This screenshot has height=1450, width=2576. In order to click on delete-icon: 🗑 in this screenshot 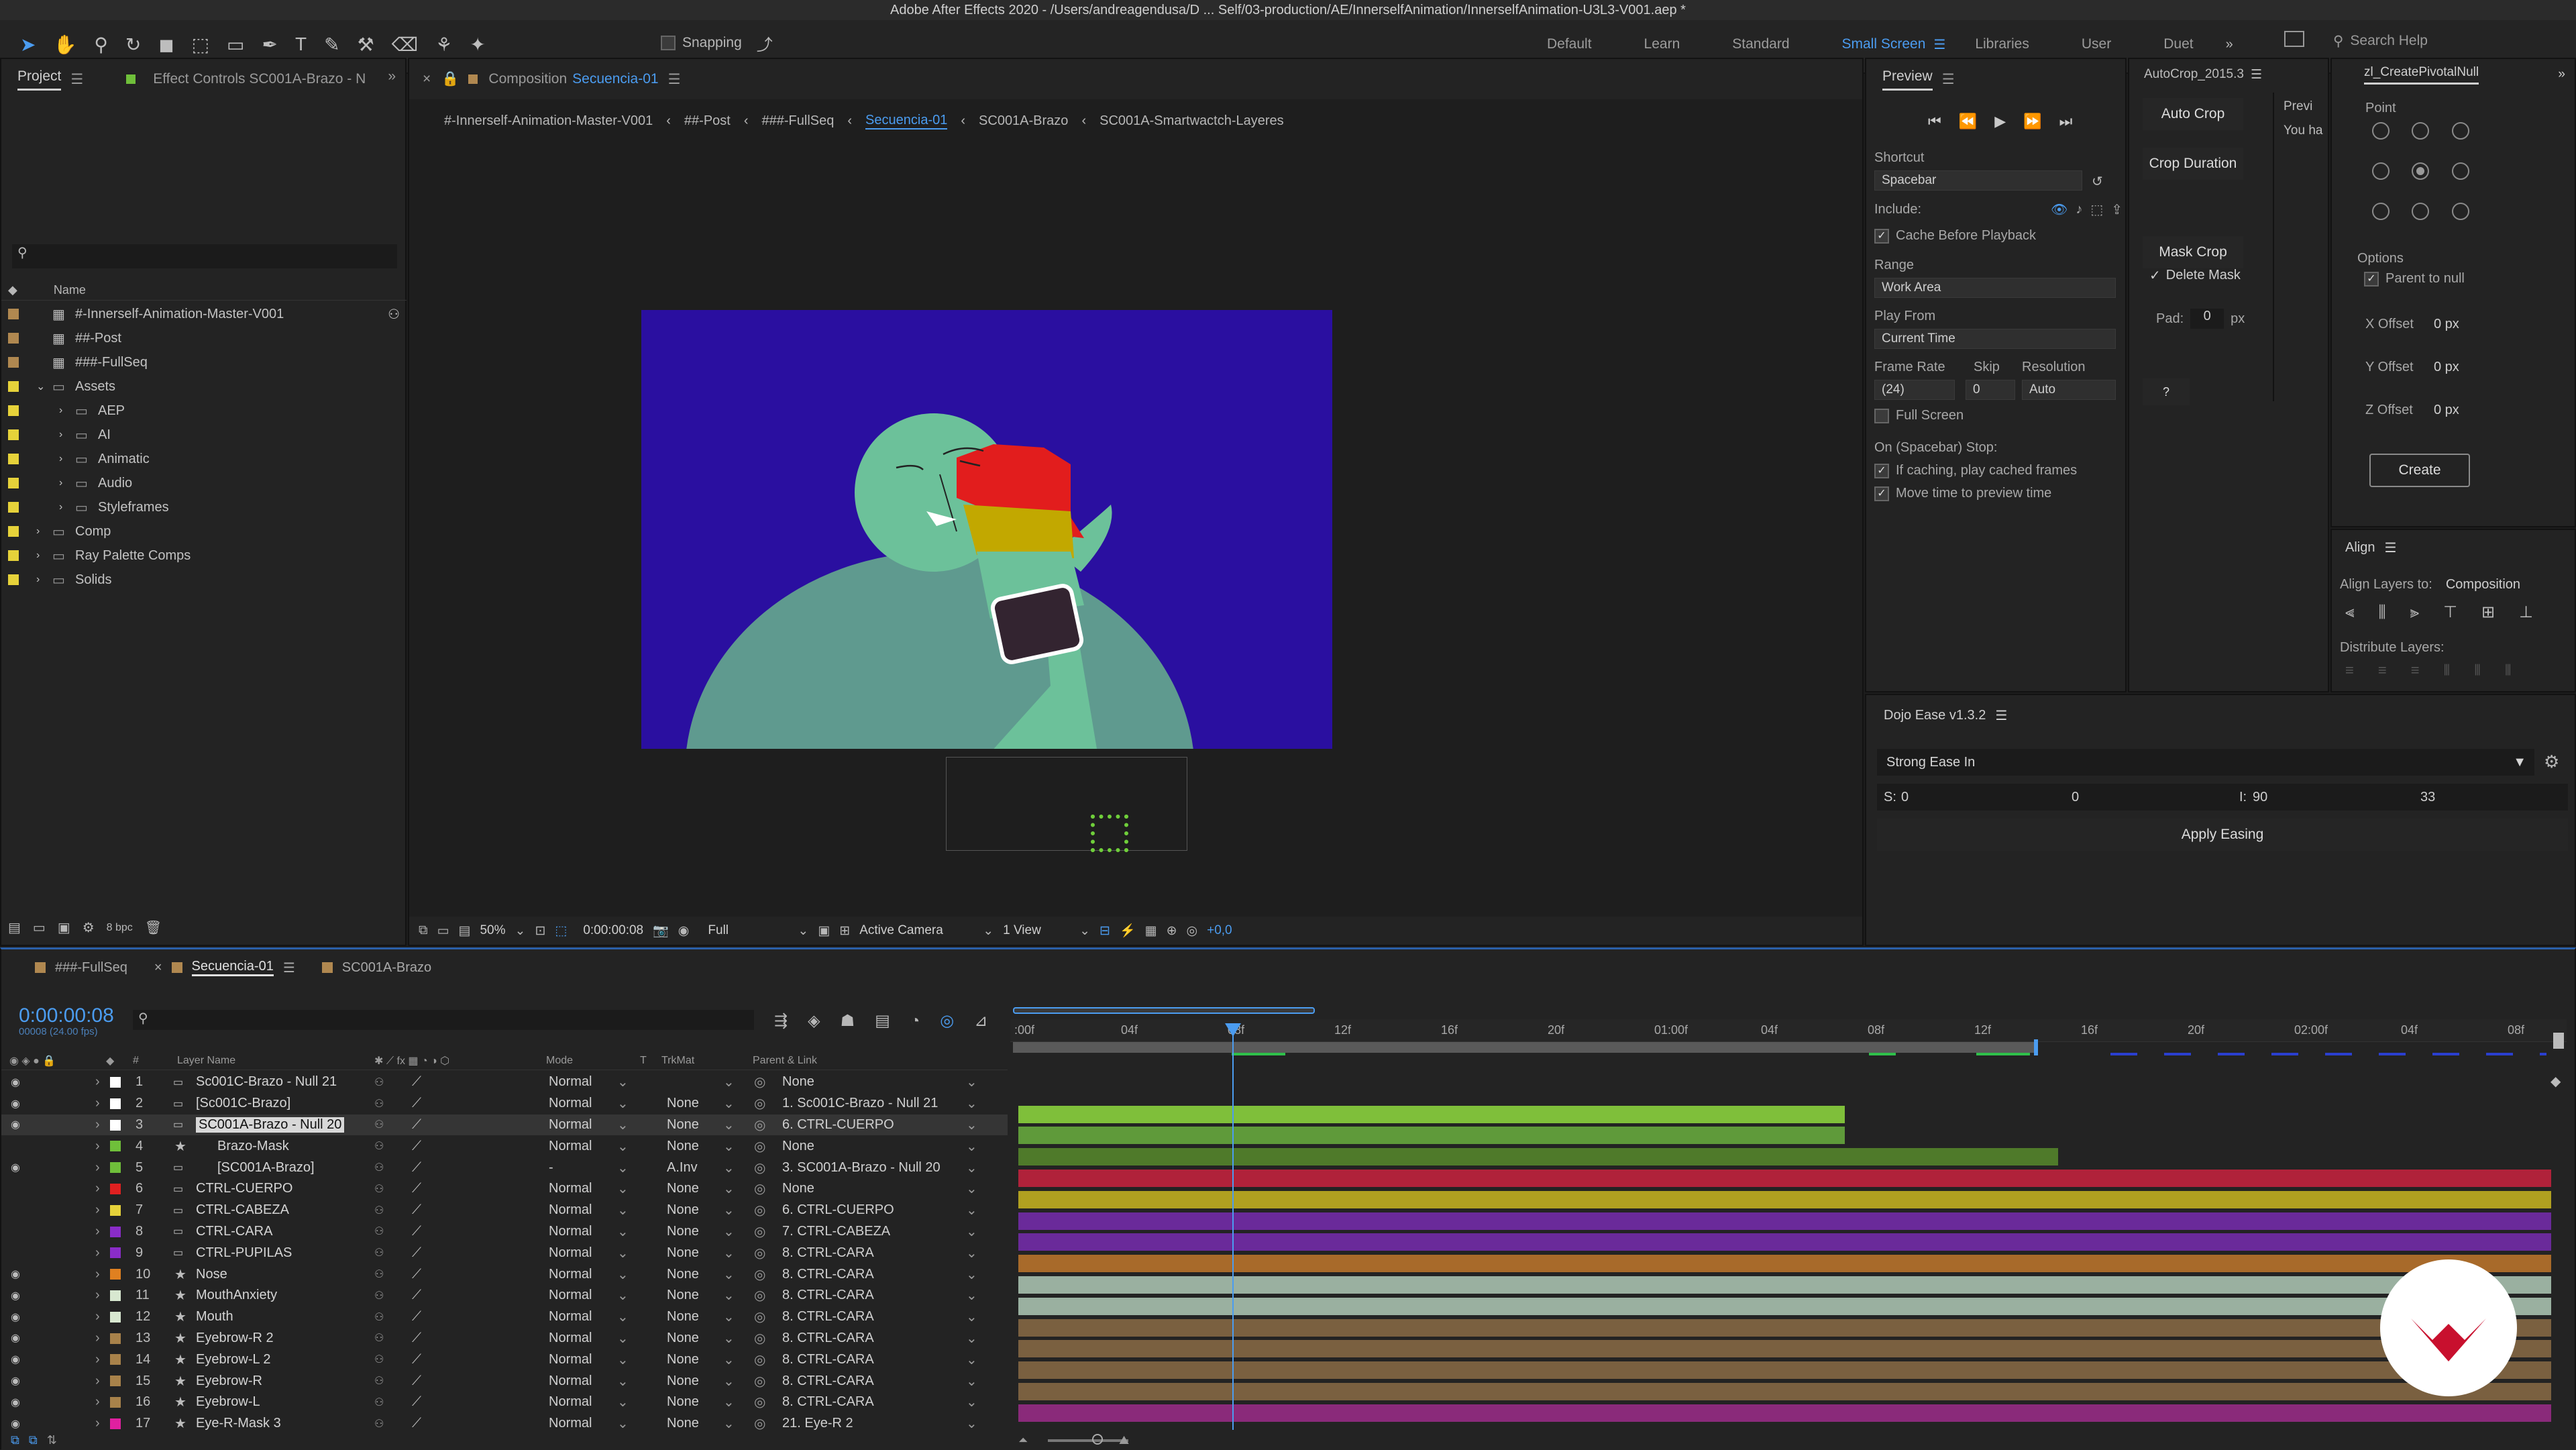, I will do `click(153, 927)`.